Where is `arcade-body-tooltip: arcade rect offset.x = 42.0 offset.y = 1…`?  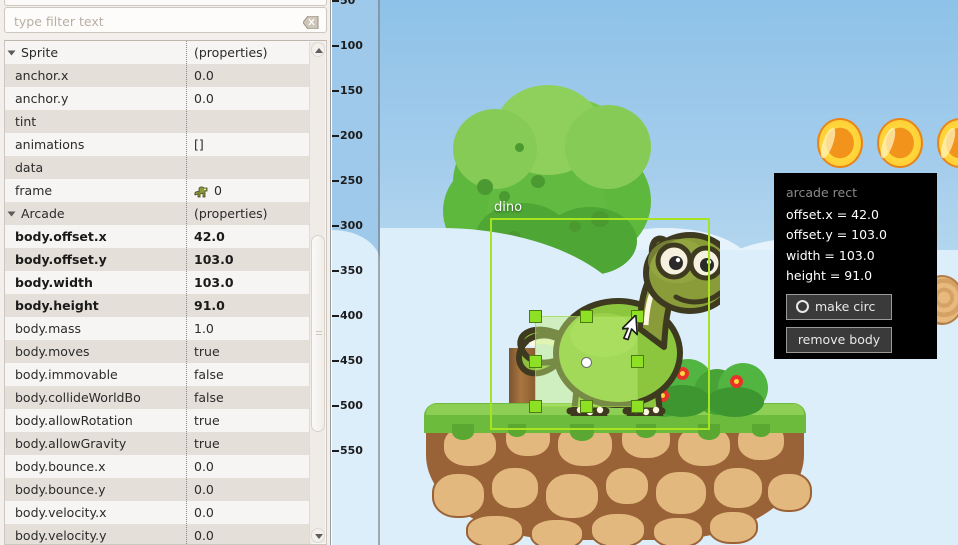 arcade-body-tooltip: arcade rect offset.x = 42.0 offset.y = 1… is located at coordinates (855, 266).